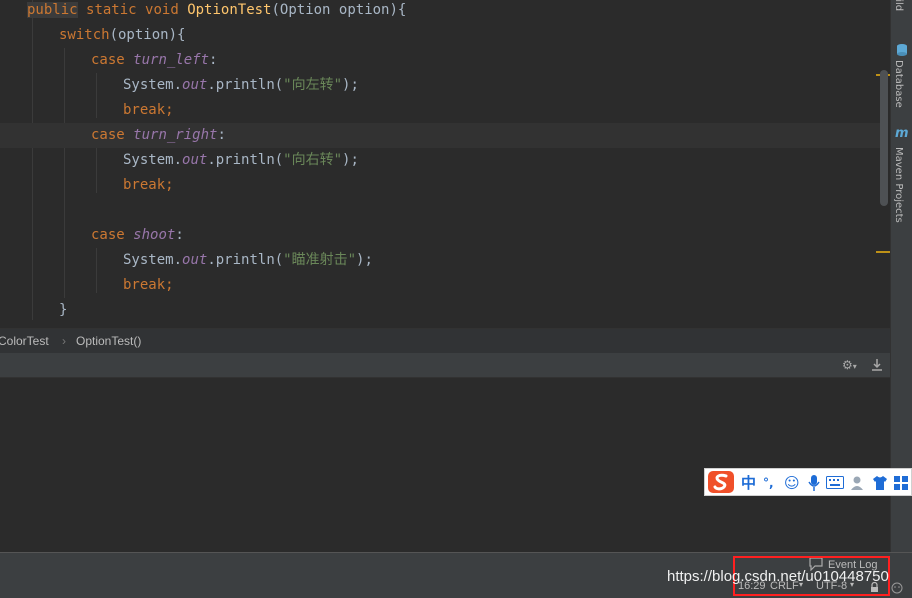 The width and height of the screenshot is (912, 598). Describe the element at coordinates (440, 60) in the screenshot. I see `code-line: case turn_left:` at that location.